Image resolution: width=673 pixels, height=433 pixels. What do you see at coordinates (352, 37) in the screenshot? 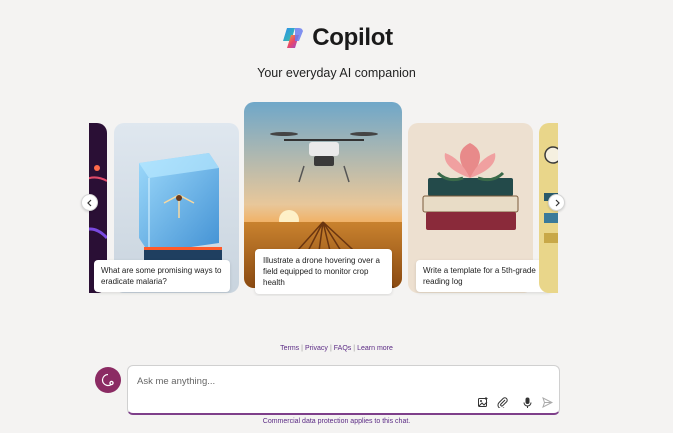
I see `brand-name: Copilot` at bounding box center [352, 37].